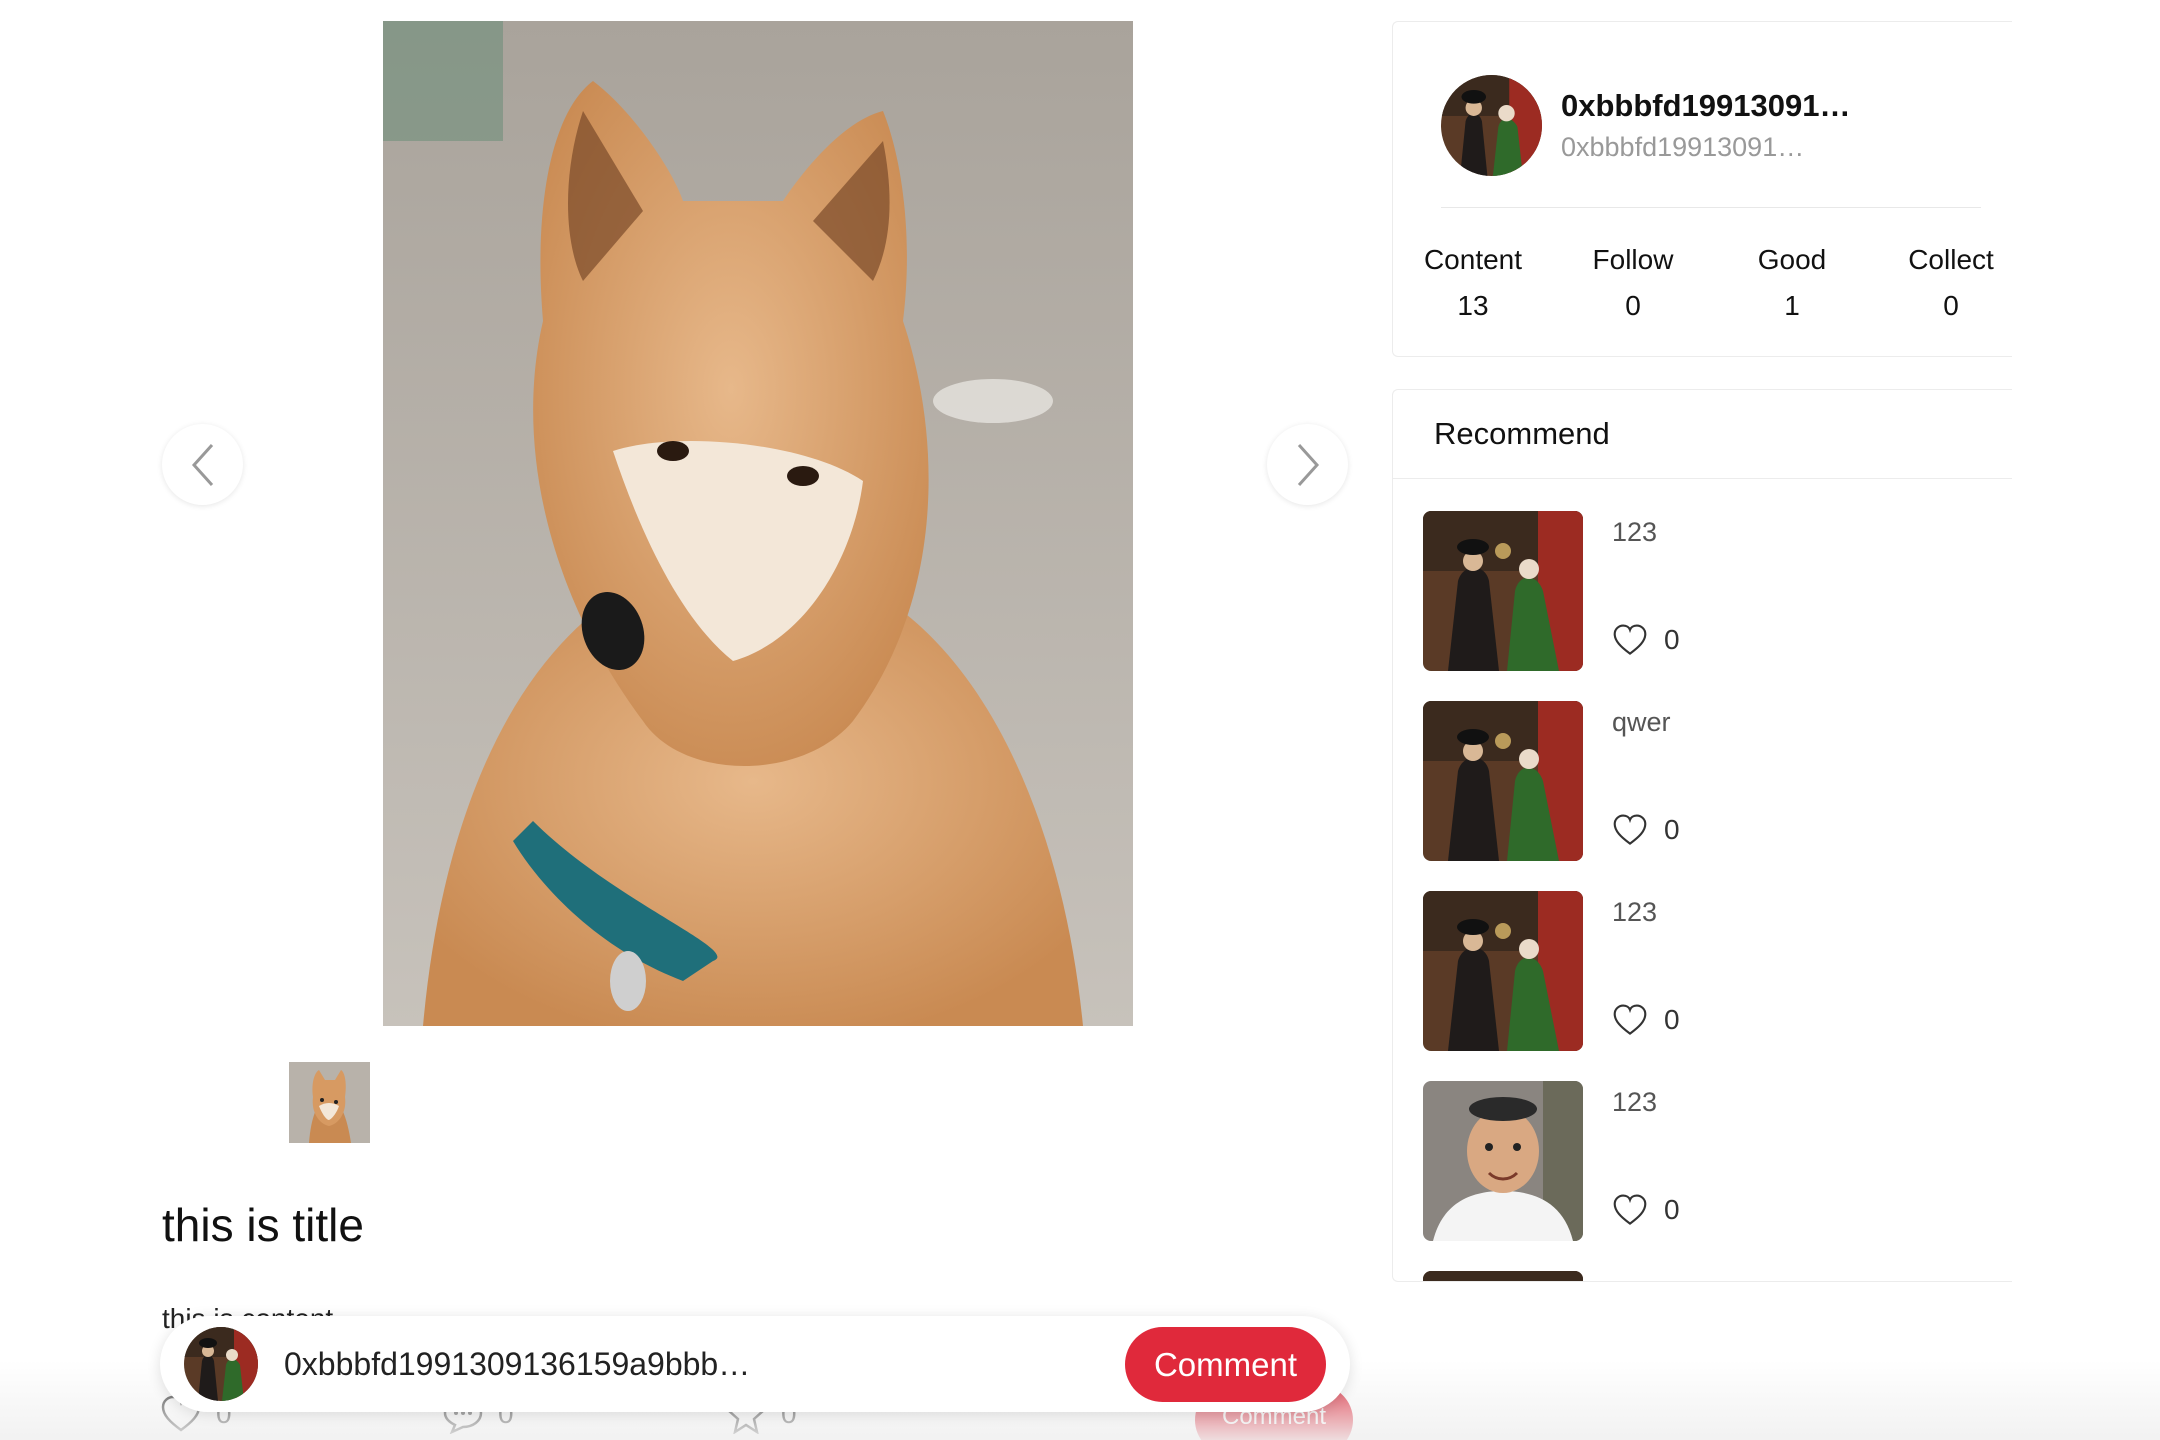  What do you see at coordinates (1703, 781) in the screenshot?
I see `recommend-item: qwer 0` at bounding box center [1703, 781].